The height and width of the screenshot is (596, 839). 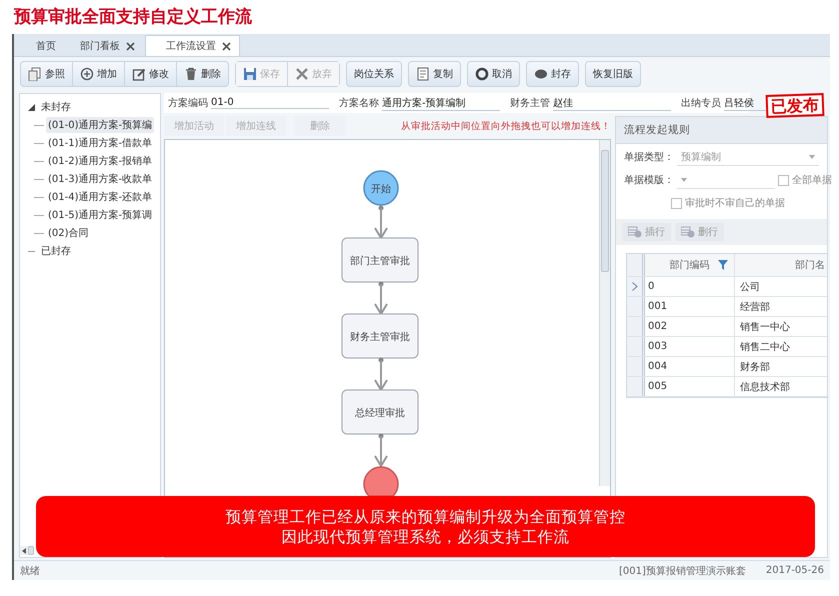 I want to click on tab: 工作流设置, so click(x=192, y=45).